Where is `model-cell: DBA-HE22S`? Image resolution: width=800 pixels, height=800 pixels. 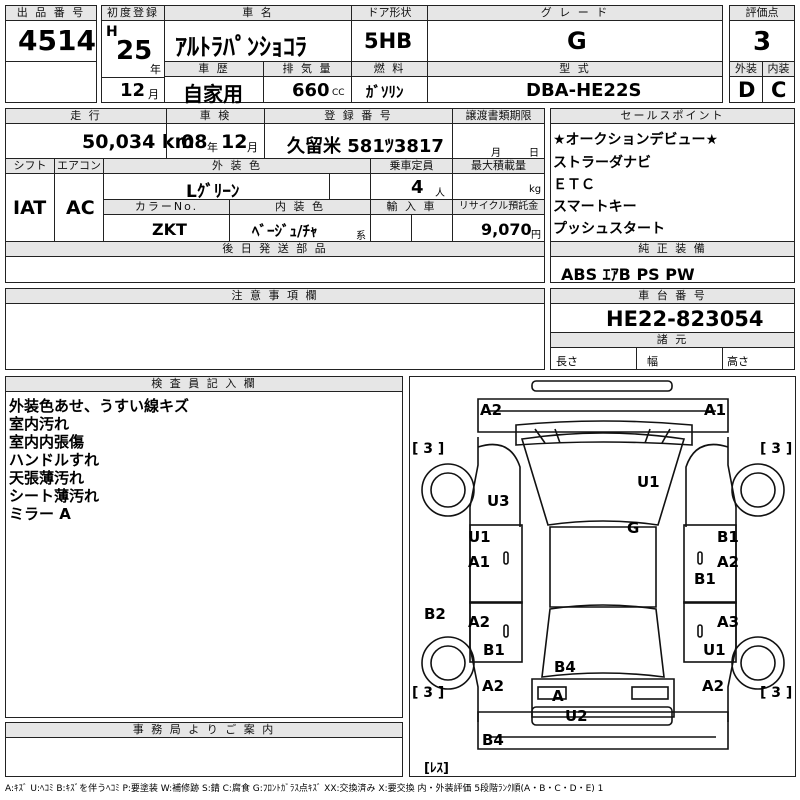 model-cell: DBA-HE22S is located at coordinates (575, 89).